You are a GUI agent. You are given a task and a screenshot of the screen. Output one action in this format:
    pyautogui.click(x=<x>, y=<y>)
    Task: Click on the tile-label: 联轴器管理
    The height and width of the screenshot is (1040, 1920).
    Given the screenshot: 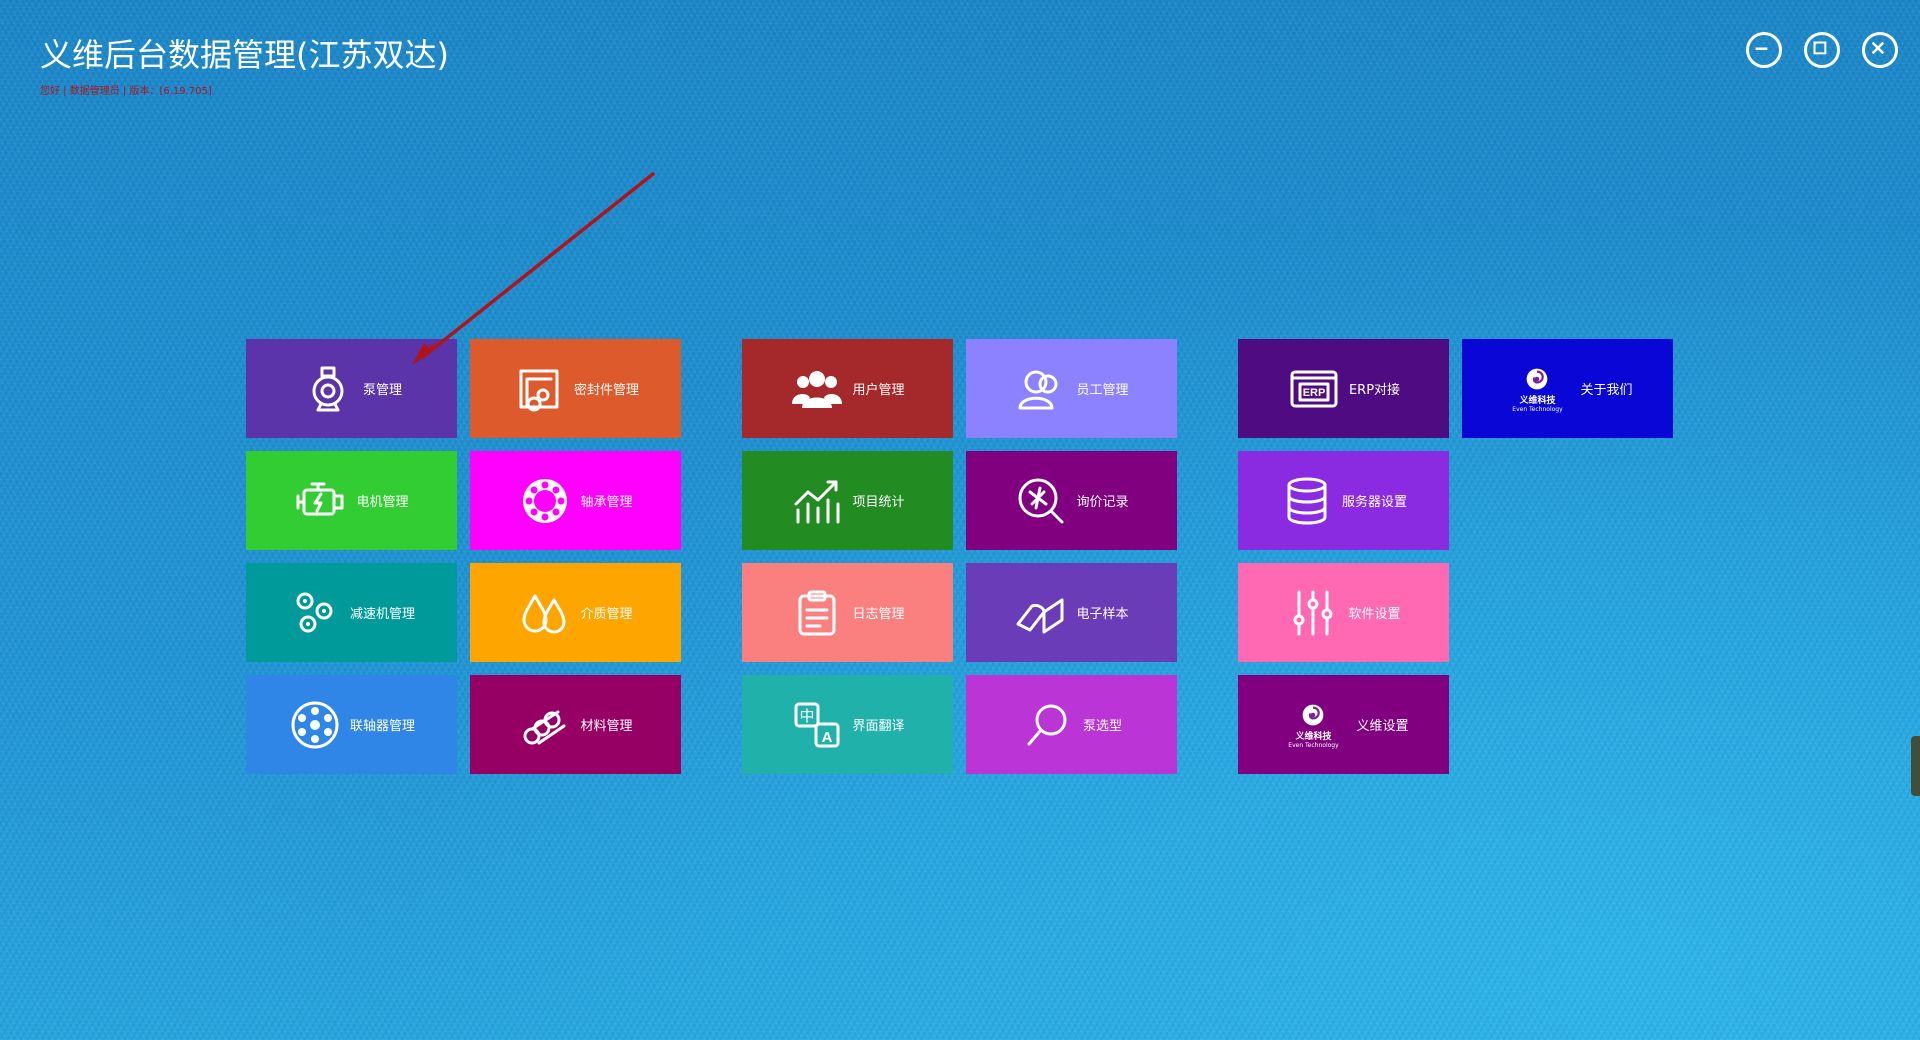 What is the action you would take?
    pyautogui.click(x=382, y=726)
    